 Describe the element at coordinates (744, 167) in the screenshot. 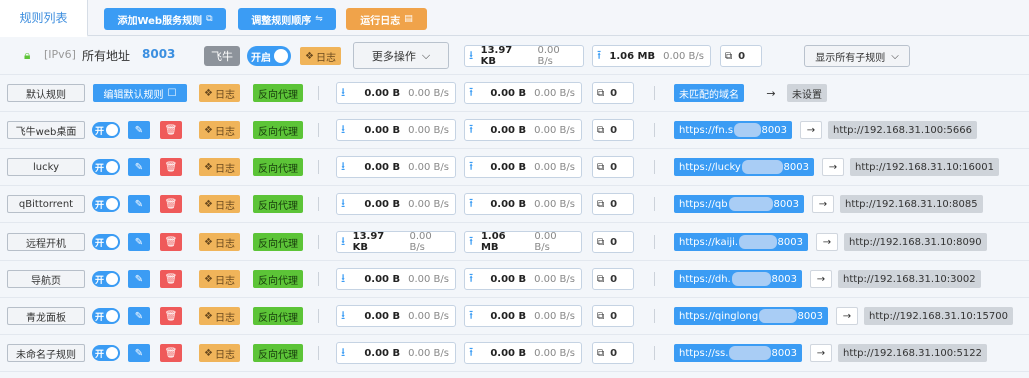

I see `domain-badge: https://lucky 8003` at that location.